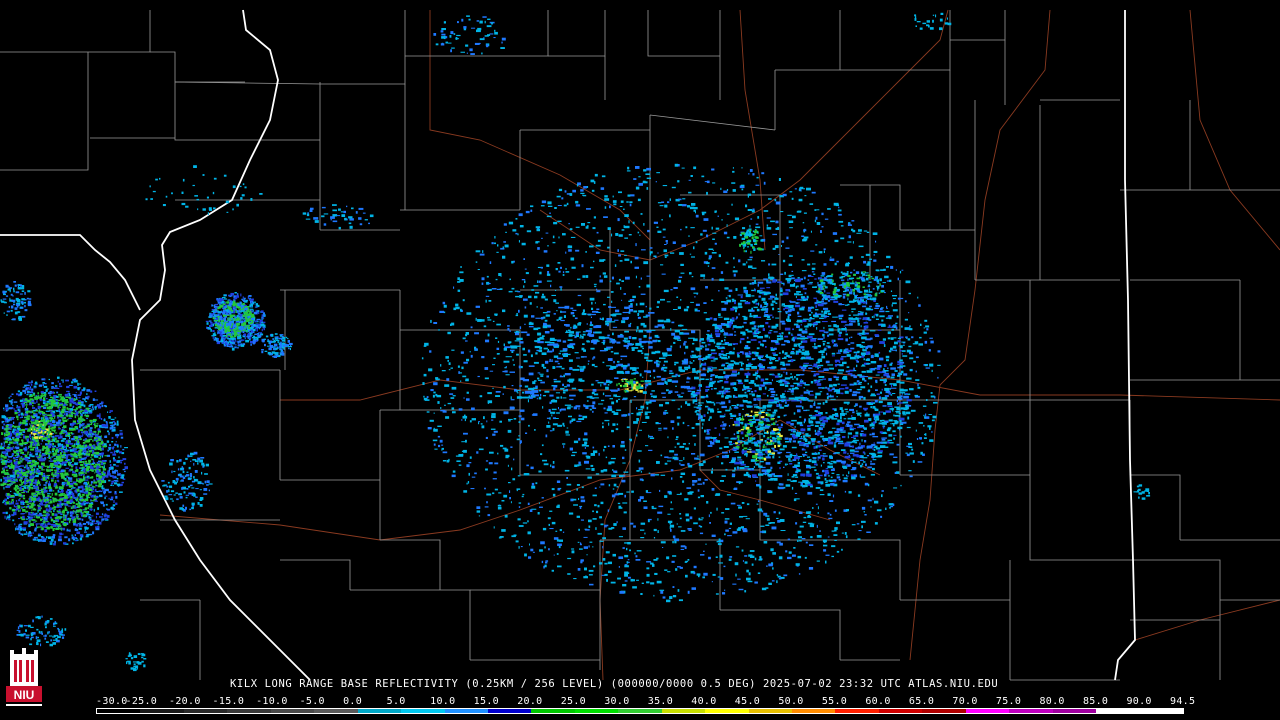 Image resolution: width=1280 pixels, height=720 pixels. What do you see at coordinates (834, 701) in the screenshot?
I see `scale-label: 55.0` at bounding box center [834, 701].